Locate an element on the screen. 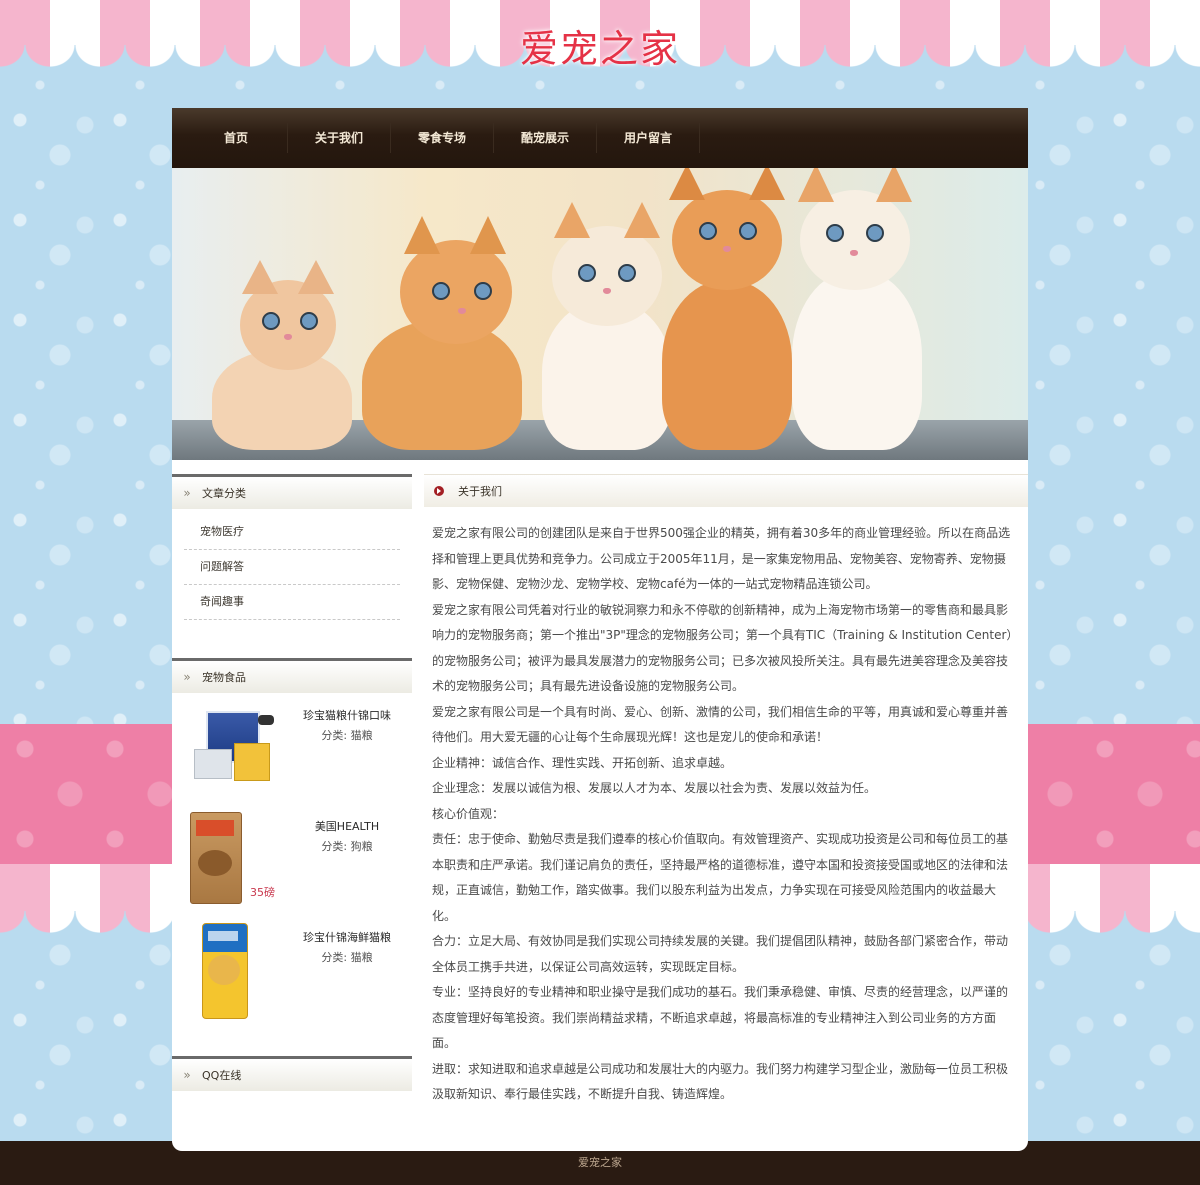 The height and width of the screenshot is (1185, 1200). article-paragraph: 企业精神：诚信合作、理性实践、开拓创新、追求卓越。 is located at coordinates (582, 762).